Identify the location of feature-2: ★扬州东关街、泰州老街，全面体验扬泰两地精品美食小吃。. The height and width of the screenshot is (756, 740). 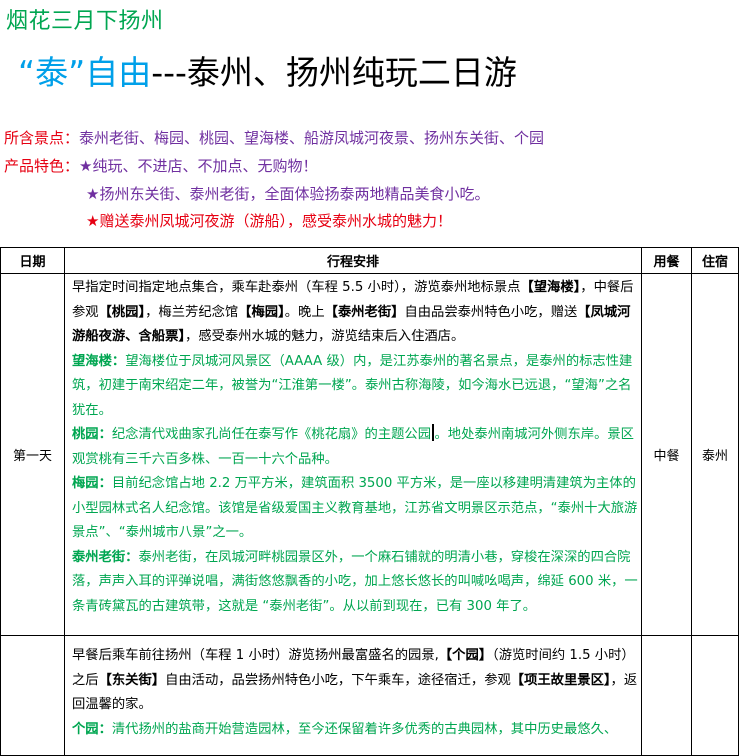
(288, 194).